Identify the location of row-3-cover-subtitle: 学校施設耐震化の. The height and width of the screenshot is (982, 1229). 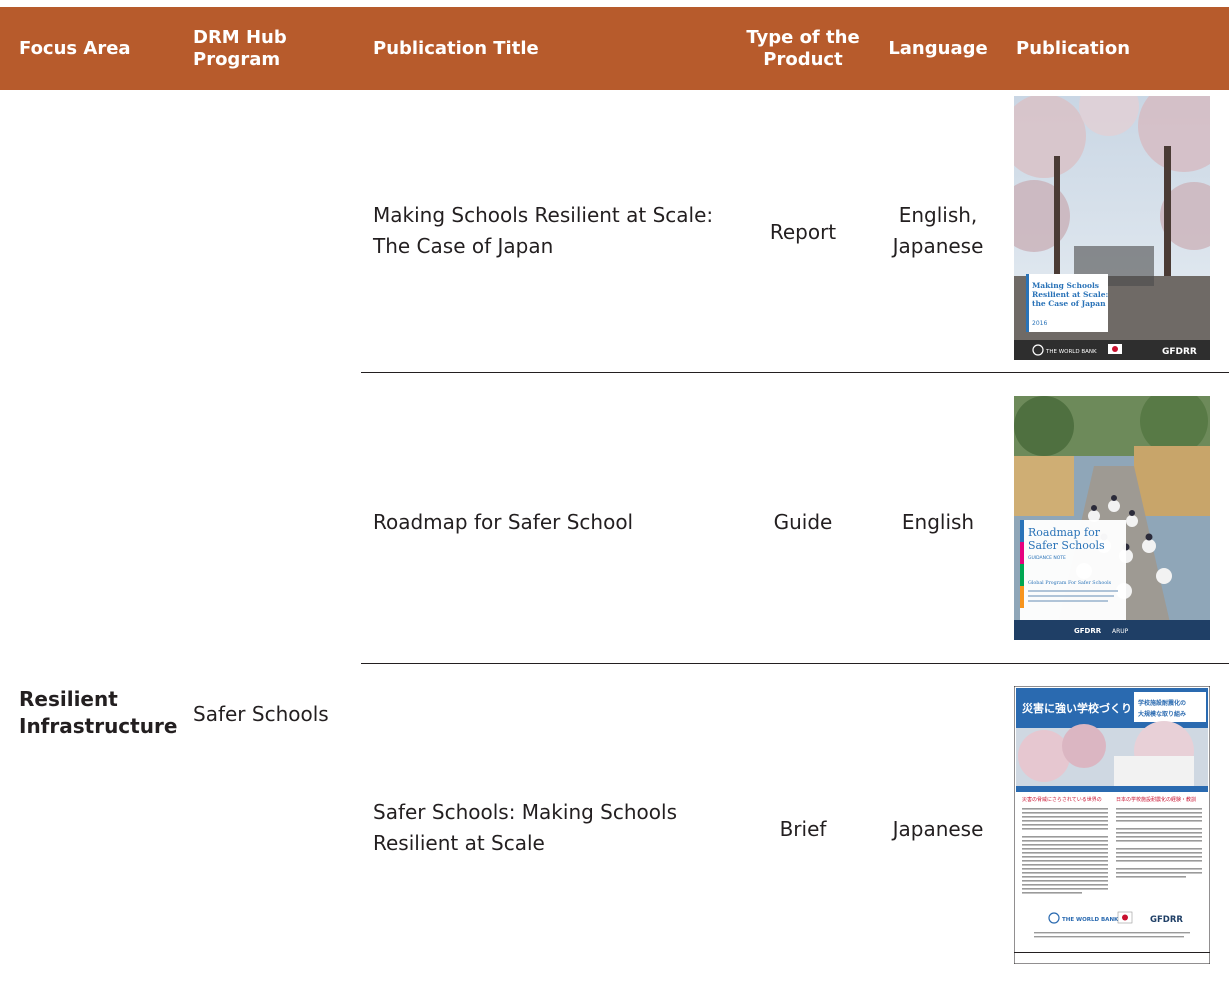
(1162, 703).